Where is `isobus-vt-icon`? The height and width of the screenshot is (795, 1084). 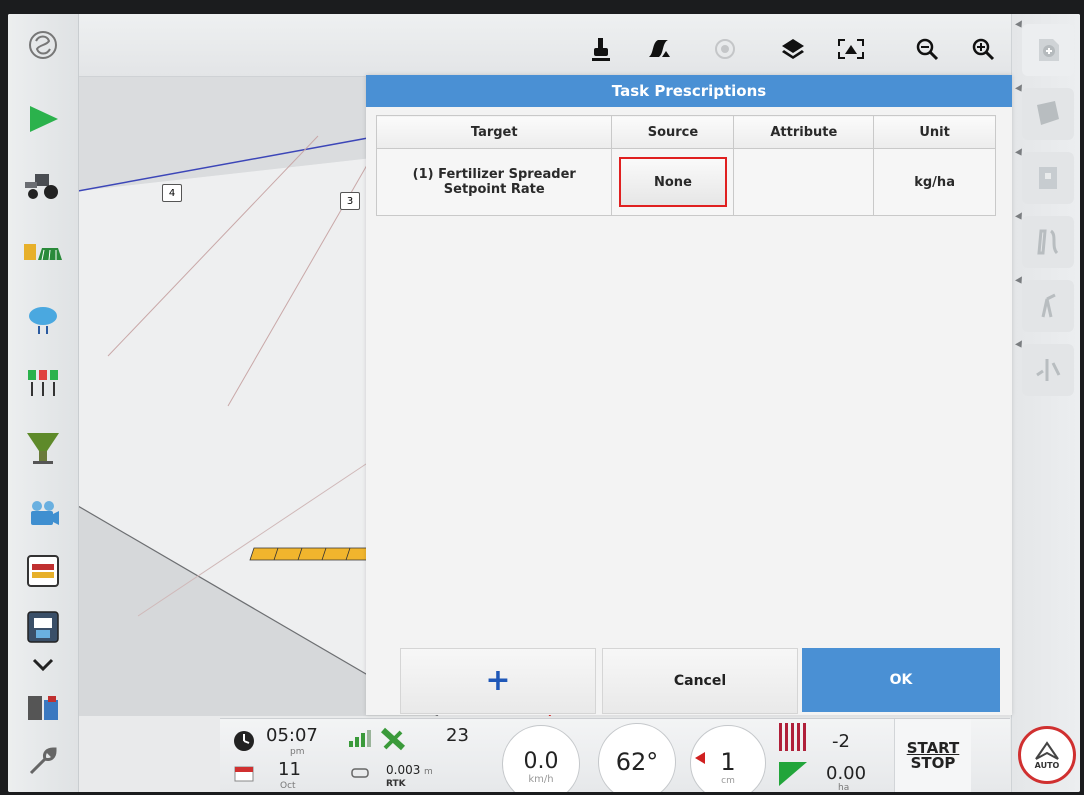 isobus-vt-icon is located at coordinates (43, 627).